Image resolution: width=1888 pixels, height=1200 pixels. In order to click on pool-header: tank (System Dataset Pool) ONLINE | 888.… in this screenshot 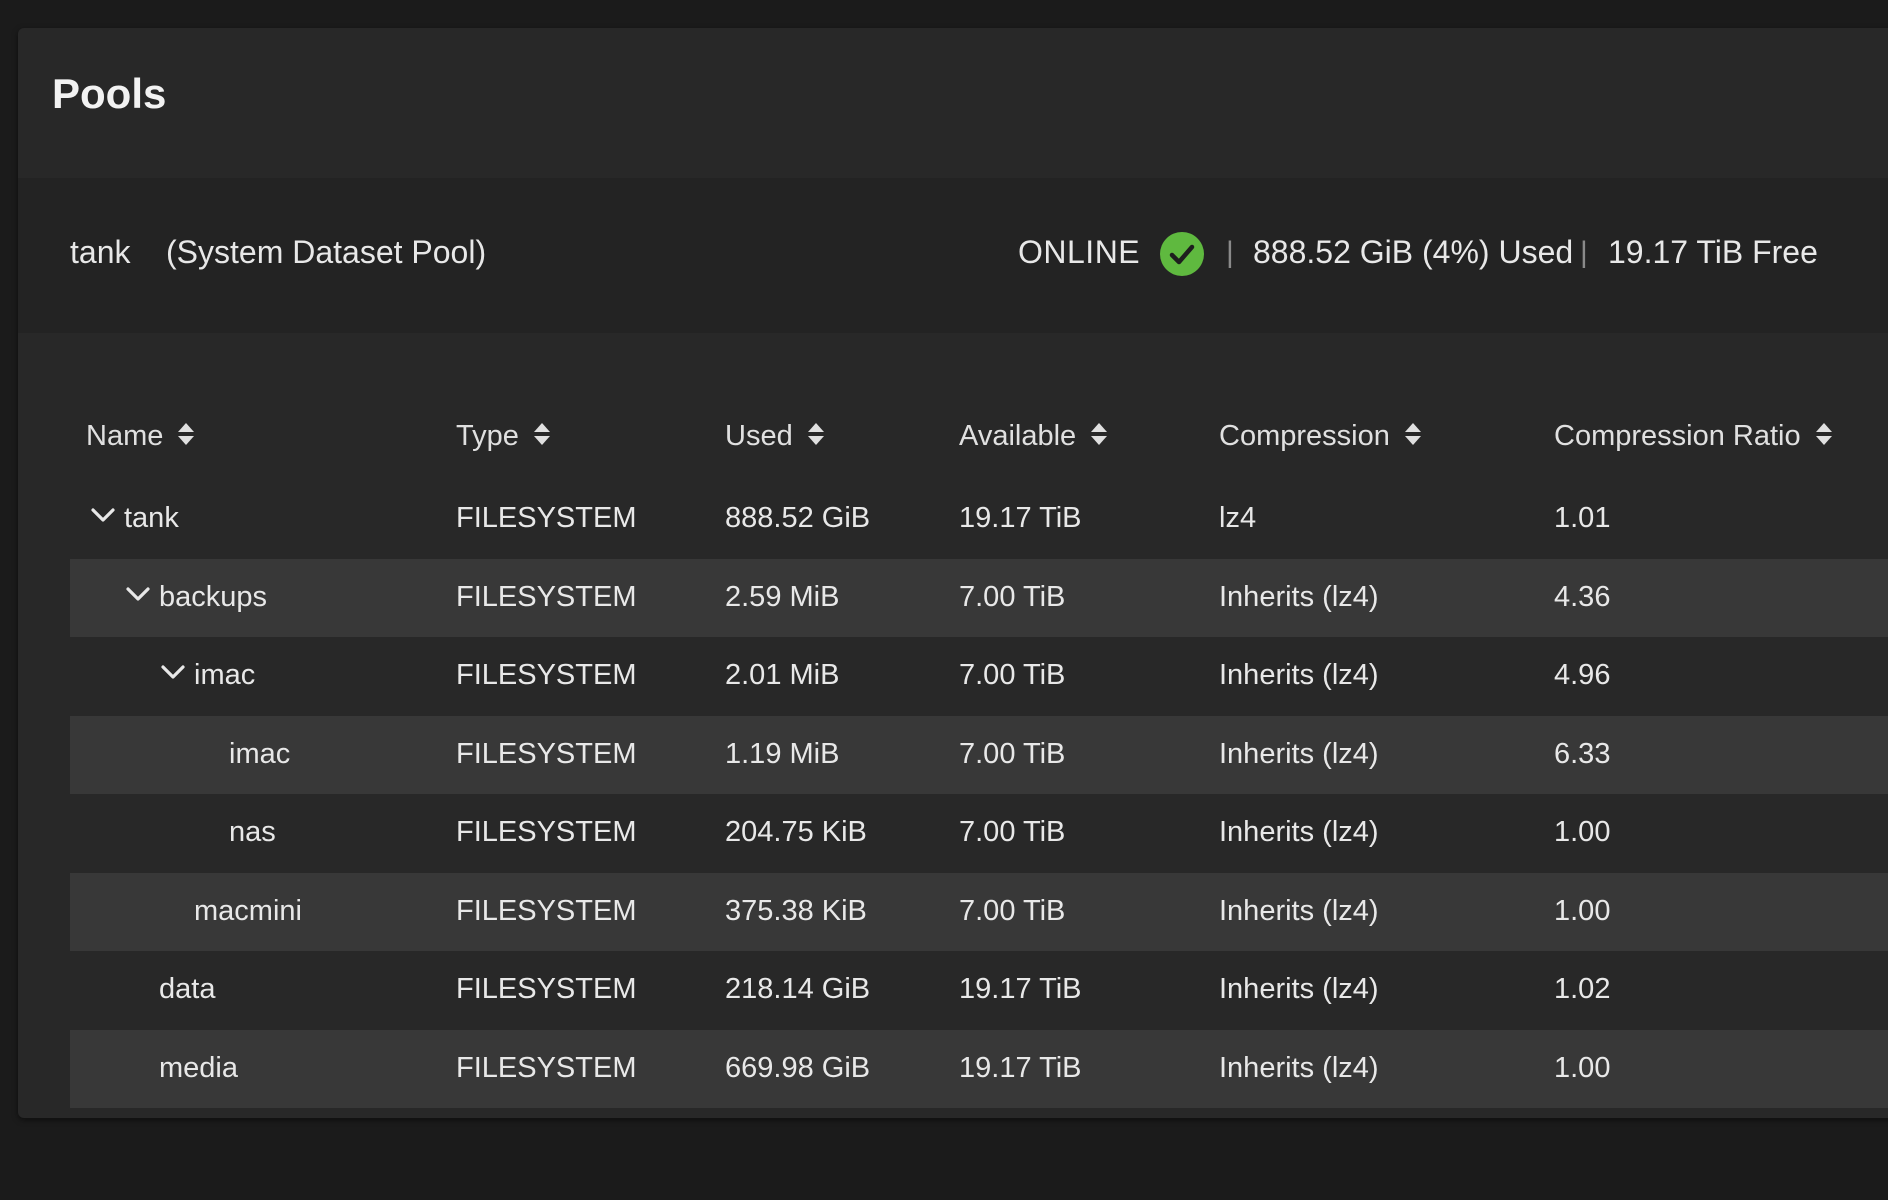, I will do `click(953, 255)`.